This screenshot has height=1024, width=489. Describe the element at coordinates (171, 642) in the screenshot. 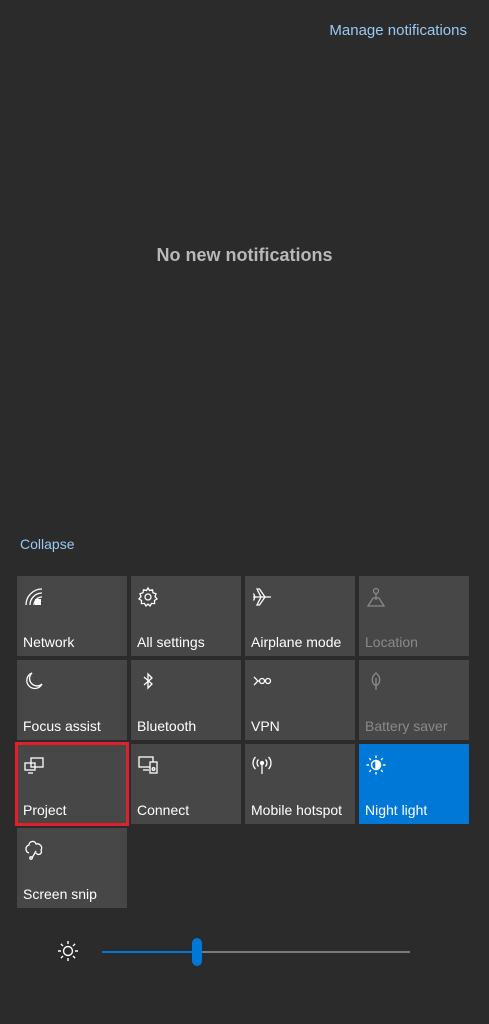

I see `tile-label: All settings` at that location.